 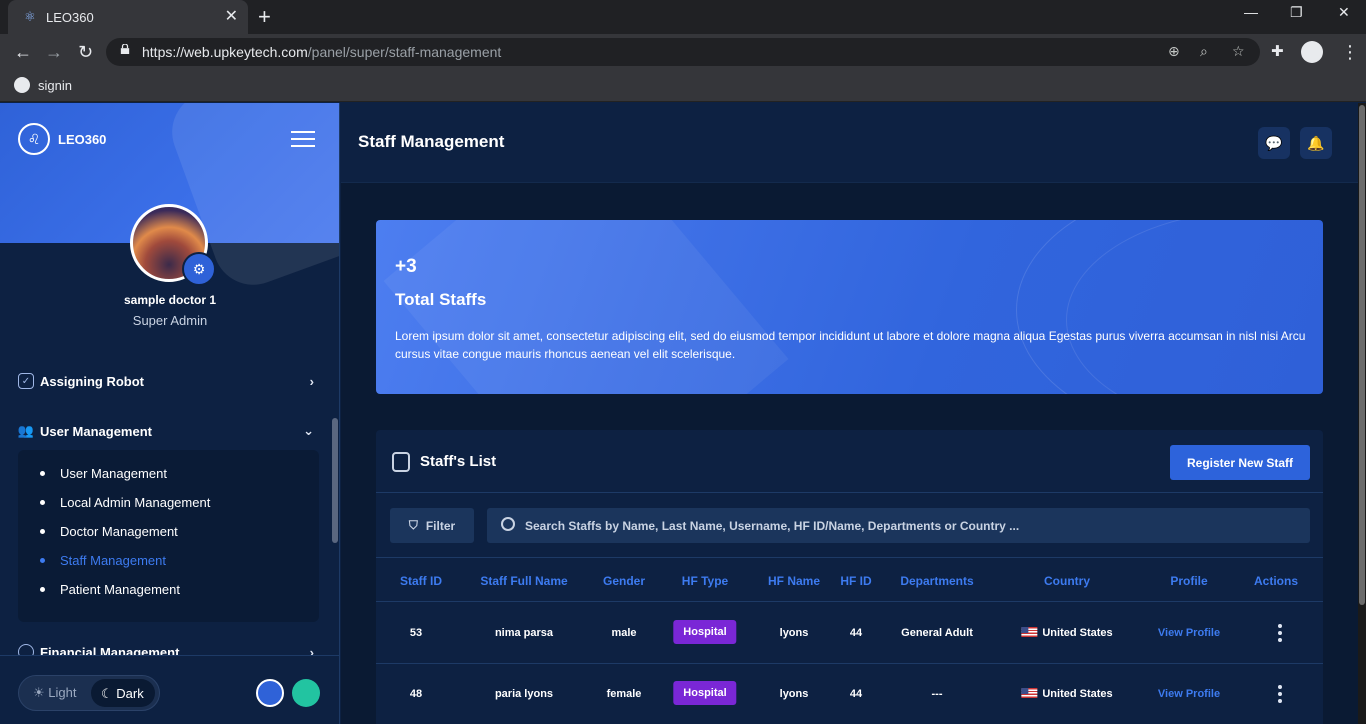 What do you see at coordinates (432, 525) in the screenshot?
I see `filter-button: ⛉ Filter` at bounding box center [432, 525].